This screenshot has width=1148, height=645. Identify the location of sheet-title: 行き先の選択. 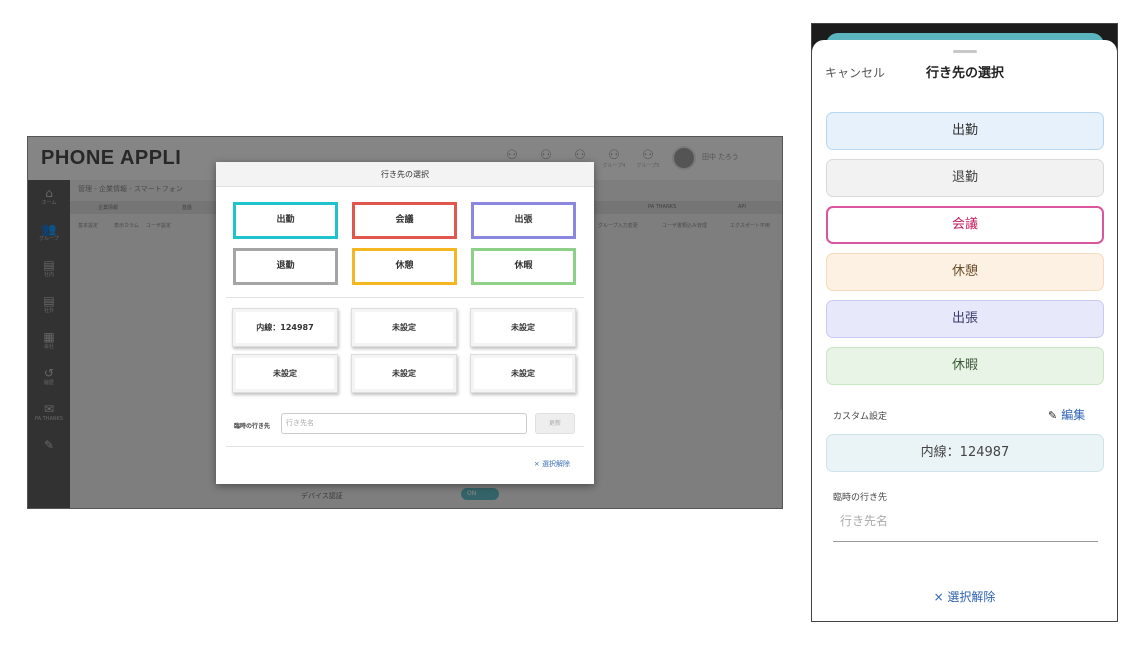
(965, 73).